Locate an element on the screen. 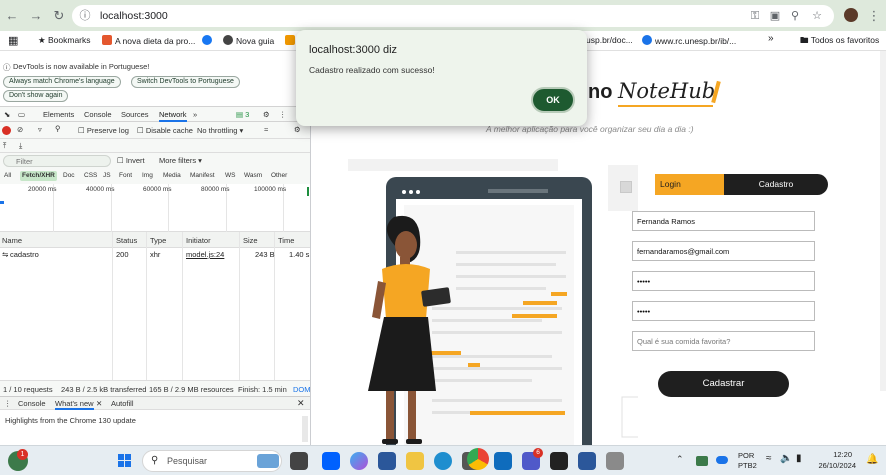 The width and height of the screenshot is (886, 475). settings-gear-icon: ⚙ is located at coordinates (266, 114).